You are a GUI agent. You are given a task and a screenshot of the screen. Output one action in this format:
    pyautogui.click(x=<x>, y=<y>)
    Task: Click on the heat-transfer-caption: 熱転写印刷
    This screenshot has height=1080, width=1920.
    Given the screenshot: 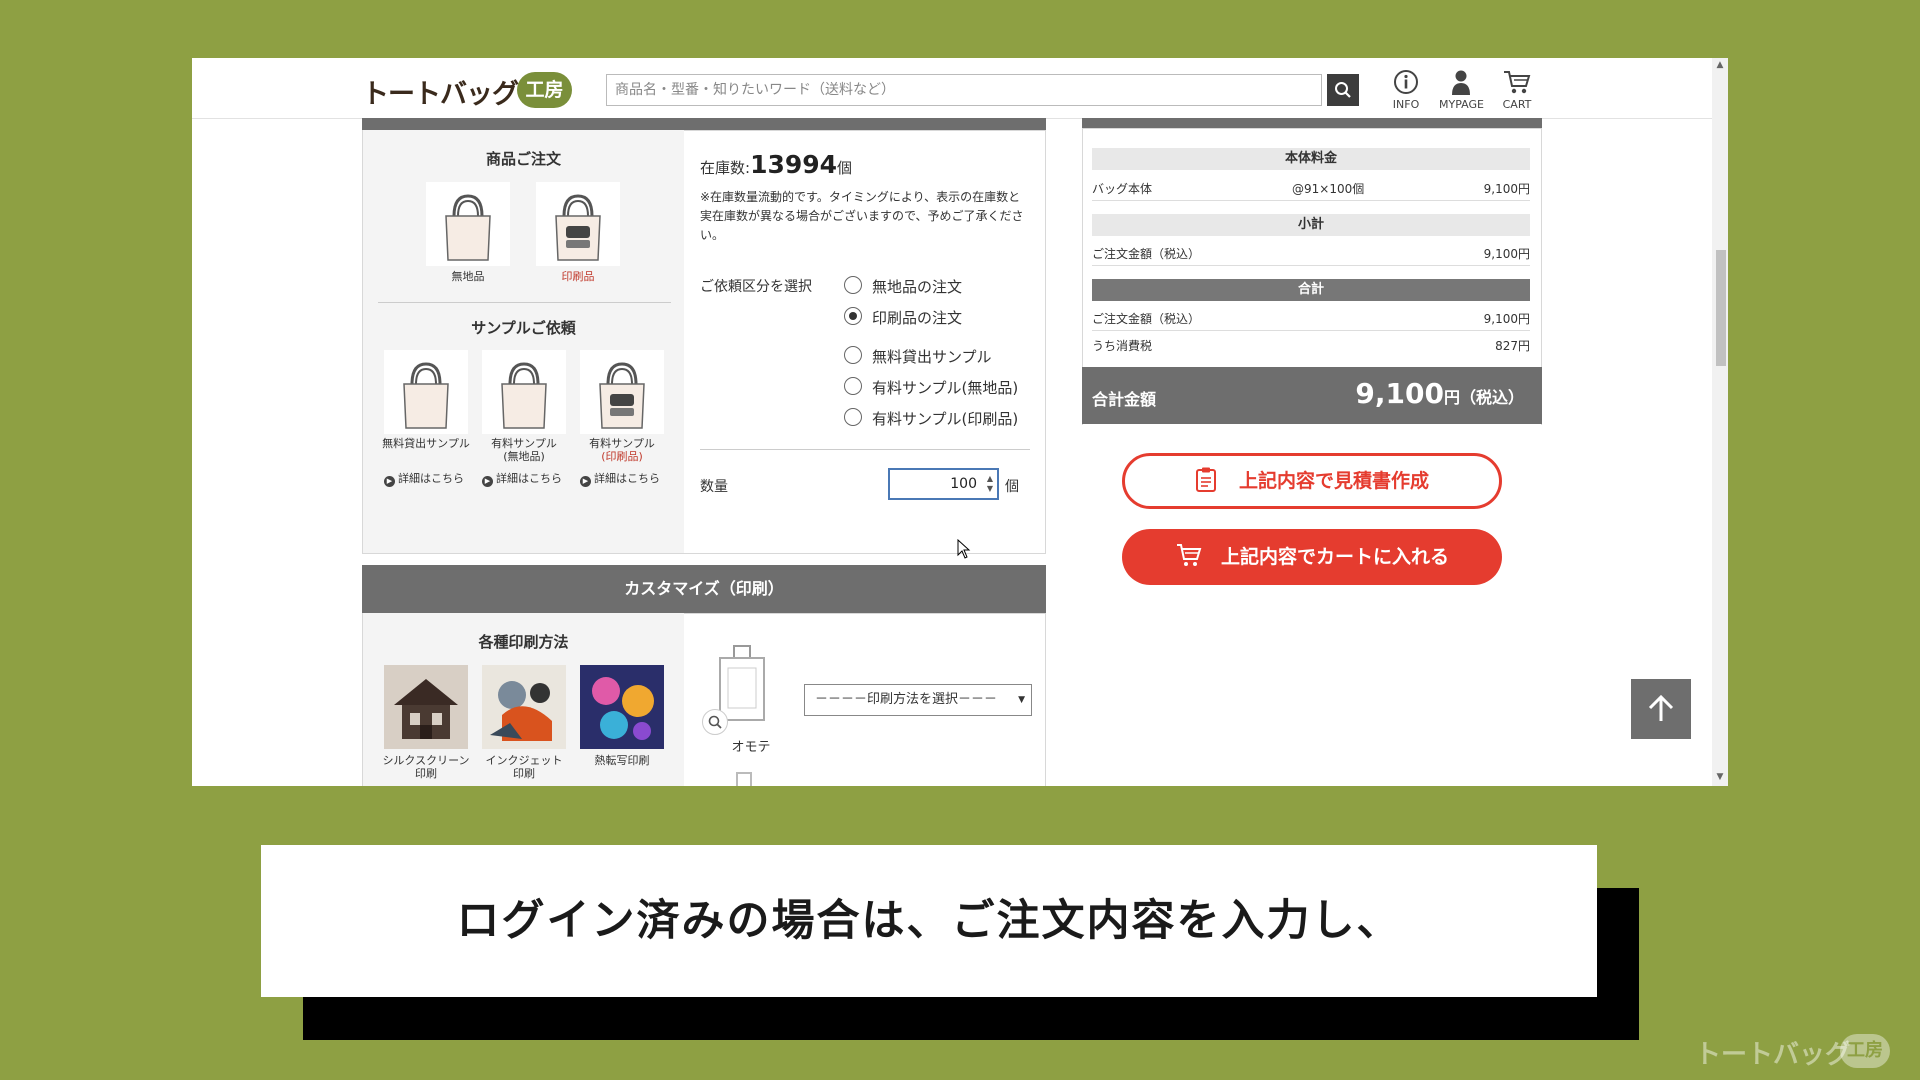 What is the action you would take?
    pyautogui.click(x=622, y=760)
    